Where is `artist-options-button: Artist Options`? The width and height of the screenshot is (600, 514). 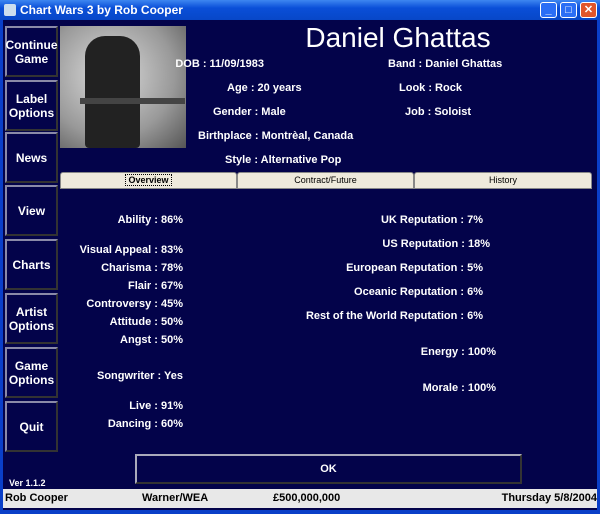 artist-options-button: Artist Options is located at coordinates (31, 318).